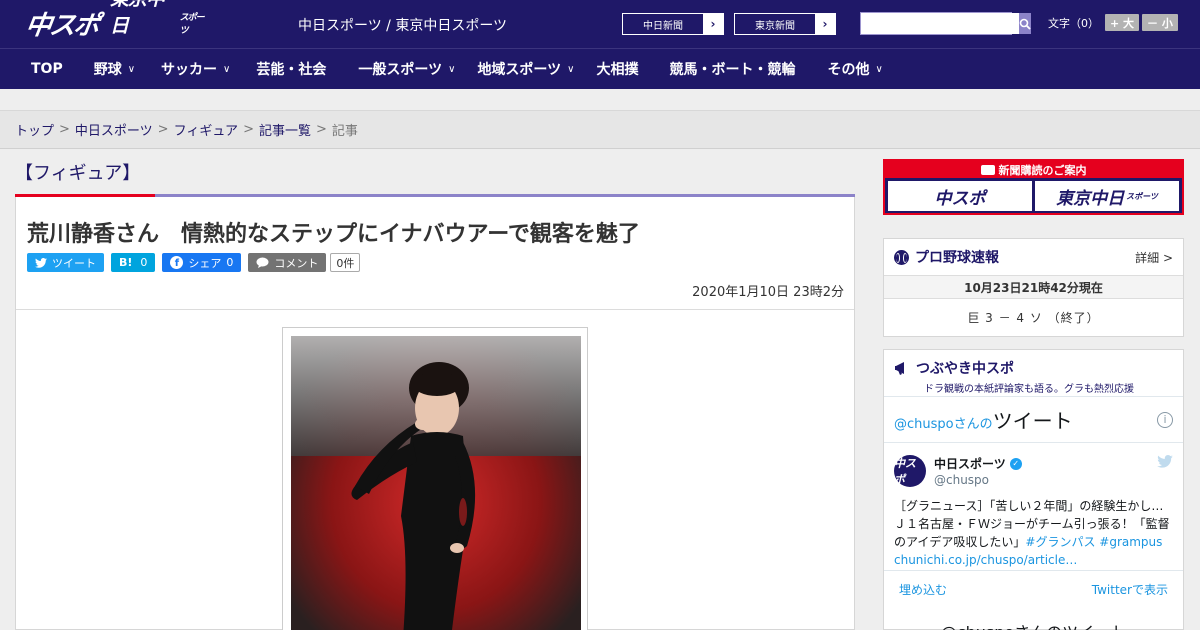  I want to click on score-timestamp: 10月23日21時42分現在, so click(1033, 287).